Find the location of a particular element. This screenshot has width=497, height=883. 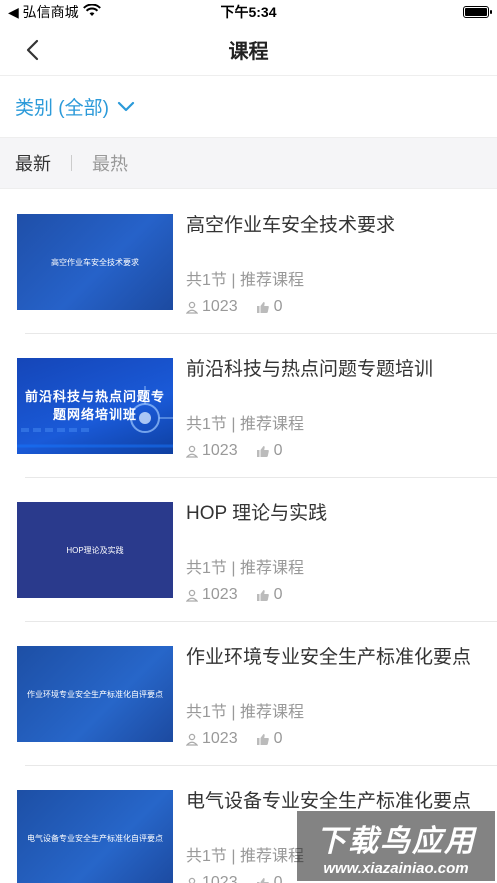

course-thumbnail: 高空作业车安全技术要求 is located at coordinates (95, 262).